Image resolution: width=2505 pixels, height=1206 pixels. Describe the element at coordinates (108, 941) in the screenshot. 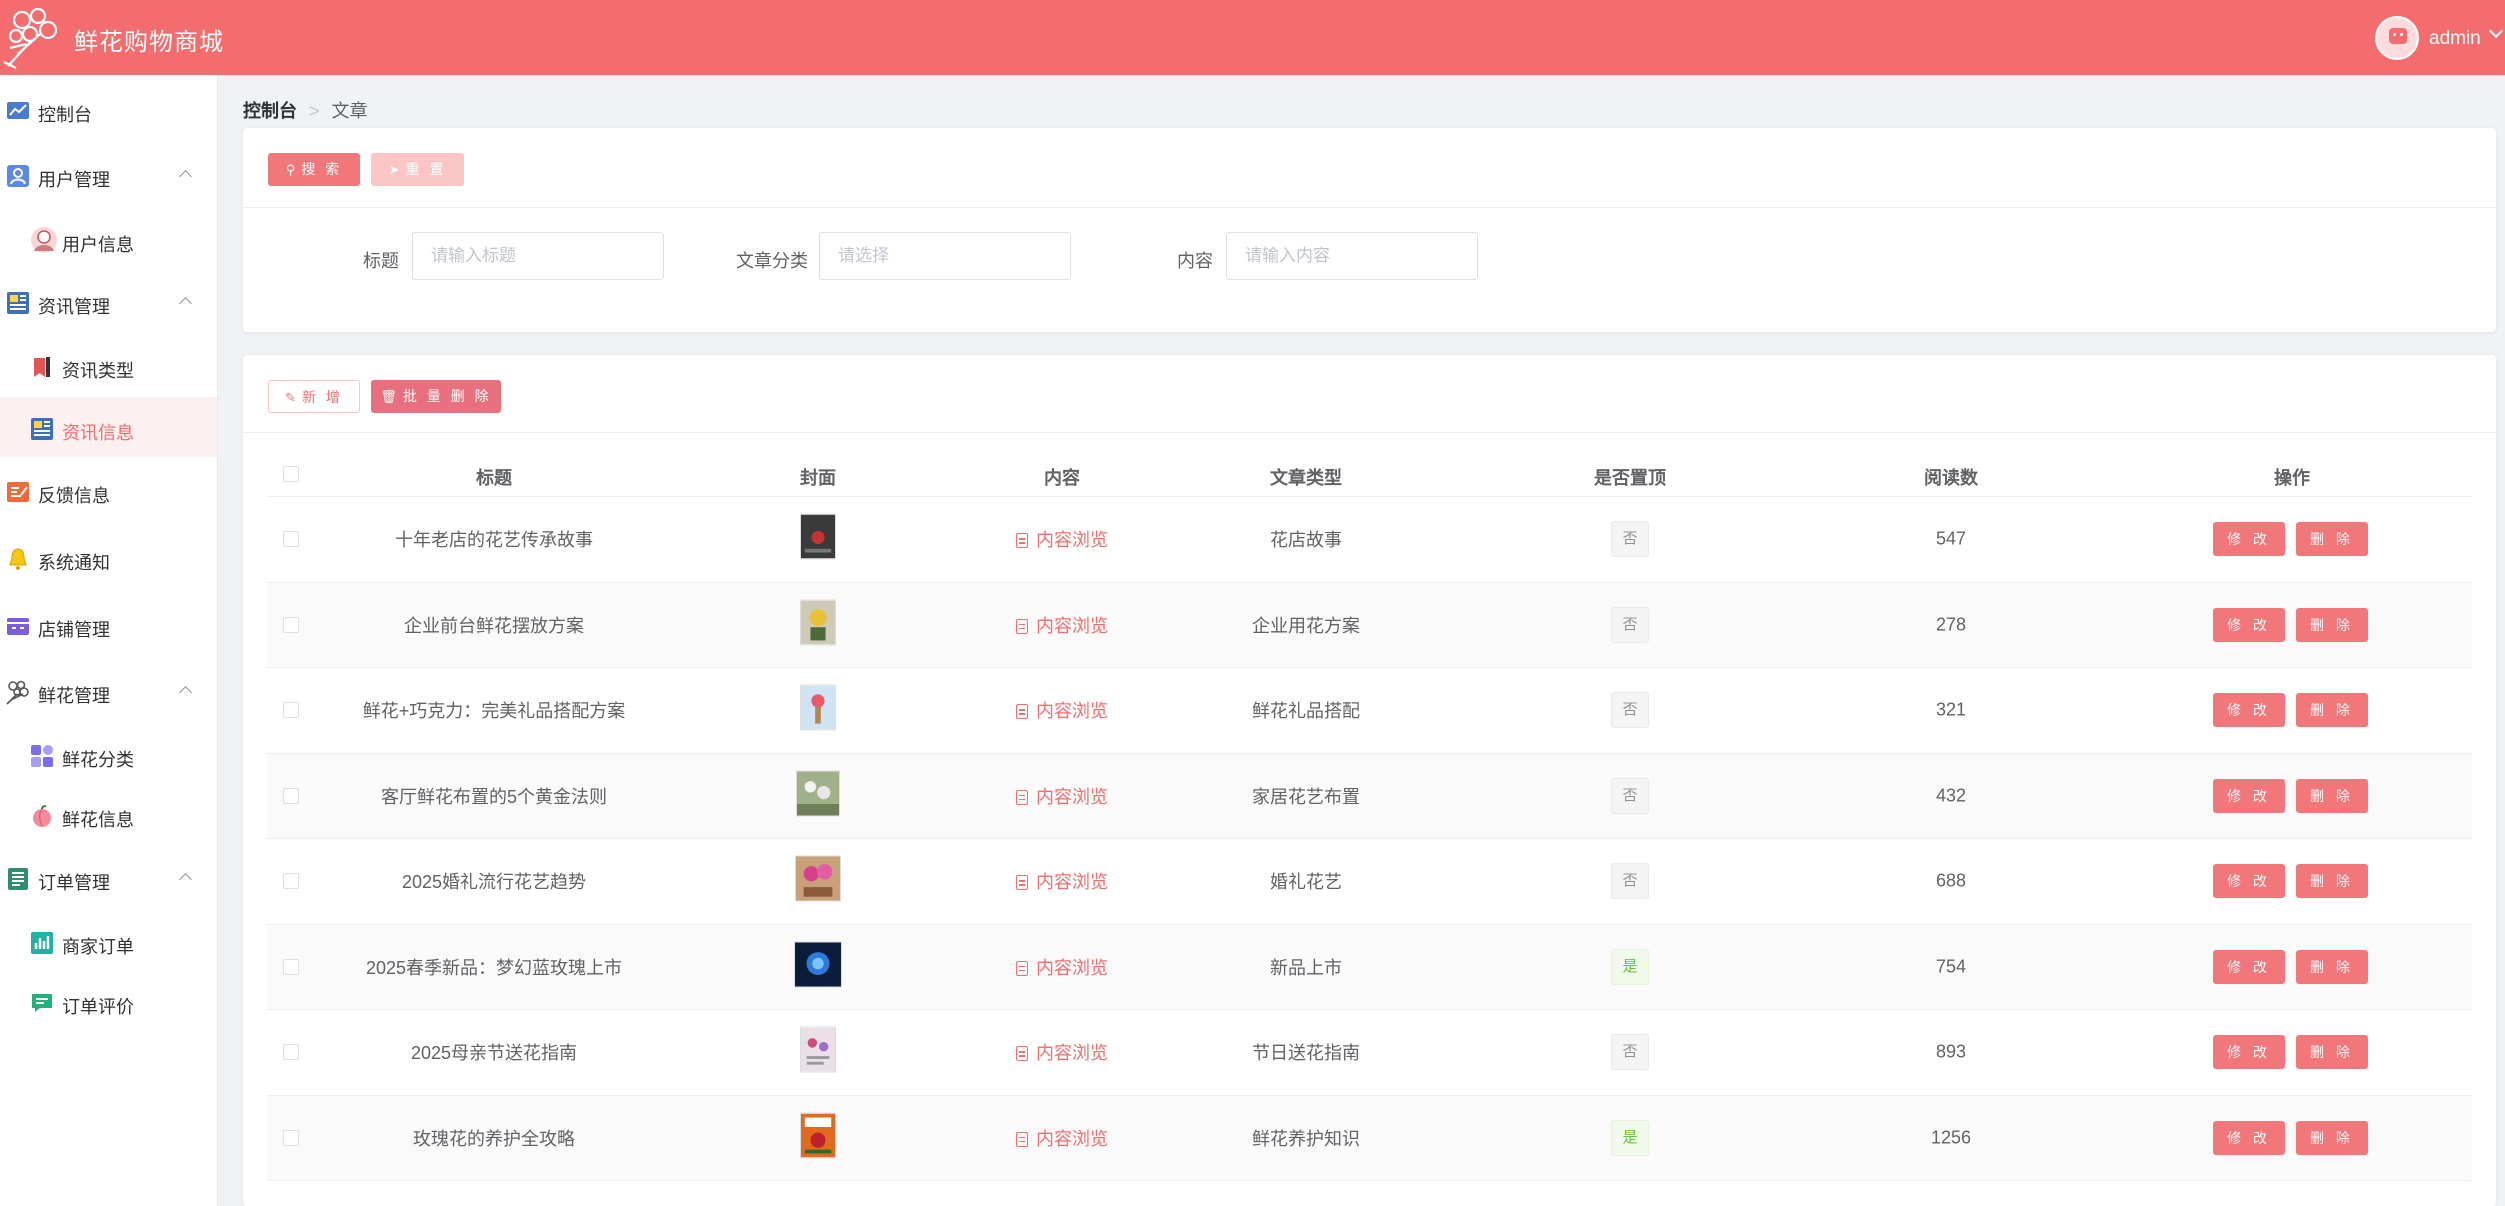

I see `sidebar-item-merchant-orders: 商家订单` at that location.